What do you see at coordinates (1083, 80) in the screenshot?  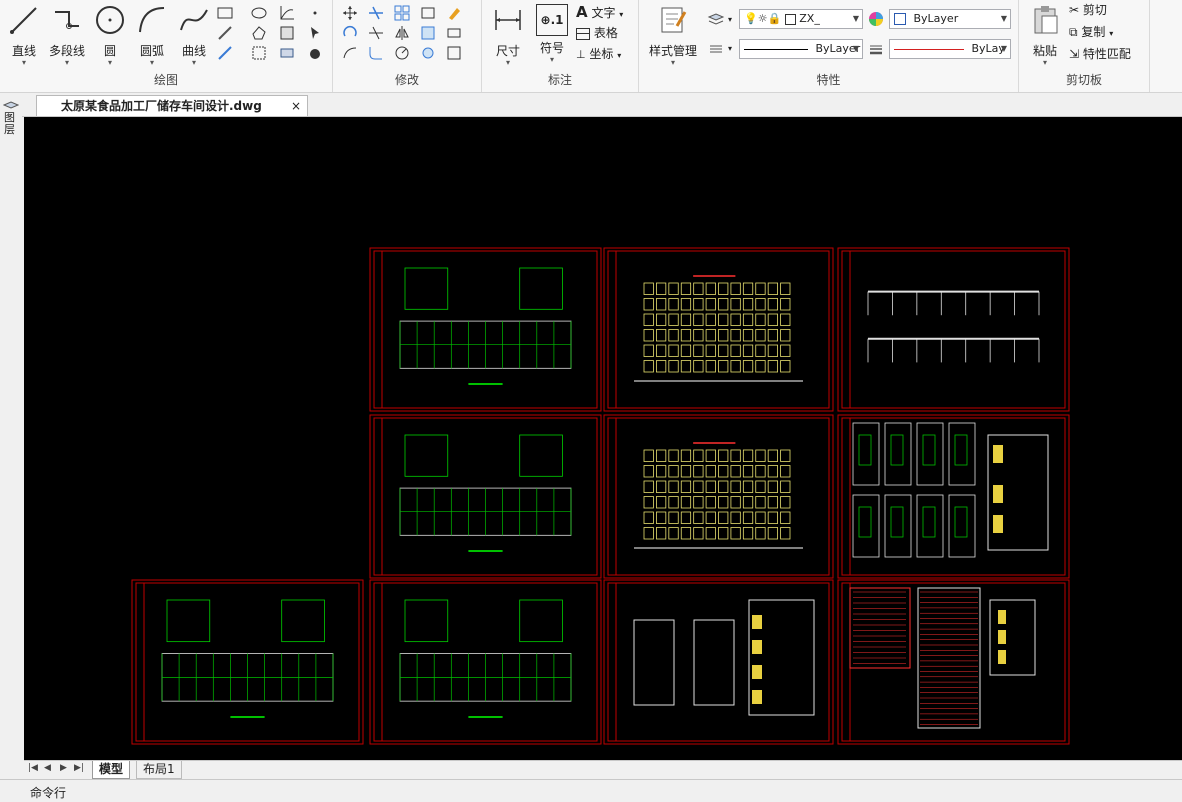 I see `clipboard-group-label: 剪切板` at bounding box center [1083, 80].